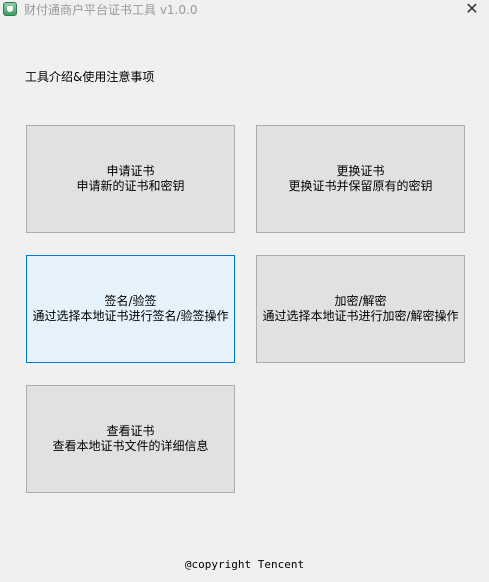 This screenshot has height=582, width=489. Describe the element at coordinates (360, 171) in the screenshot. I see `tile-title: 更换证书` at that location.